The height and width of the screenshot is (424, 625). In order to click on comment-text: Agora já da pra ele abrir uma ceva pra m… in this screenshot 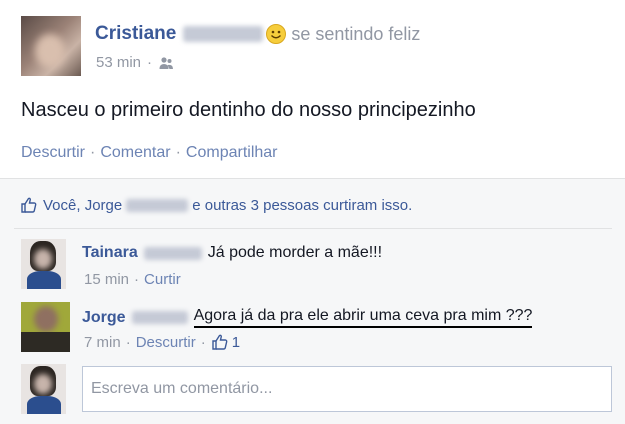, I will do `click(363, 317)`.